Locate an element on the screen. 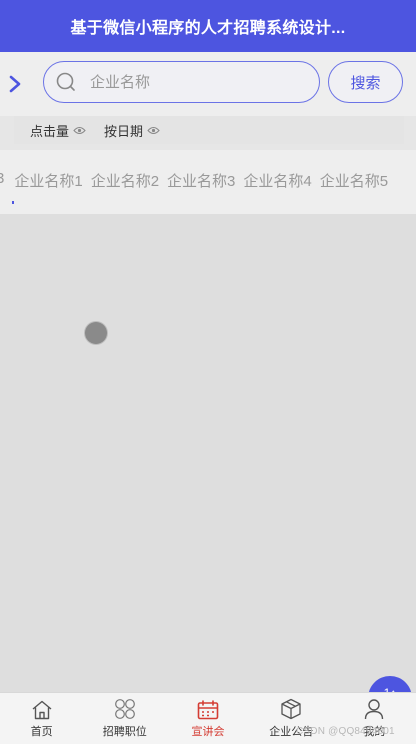 The image size is (416, 744). tab-home: 首页 is located at coordinates (41, 718).